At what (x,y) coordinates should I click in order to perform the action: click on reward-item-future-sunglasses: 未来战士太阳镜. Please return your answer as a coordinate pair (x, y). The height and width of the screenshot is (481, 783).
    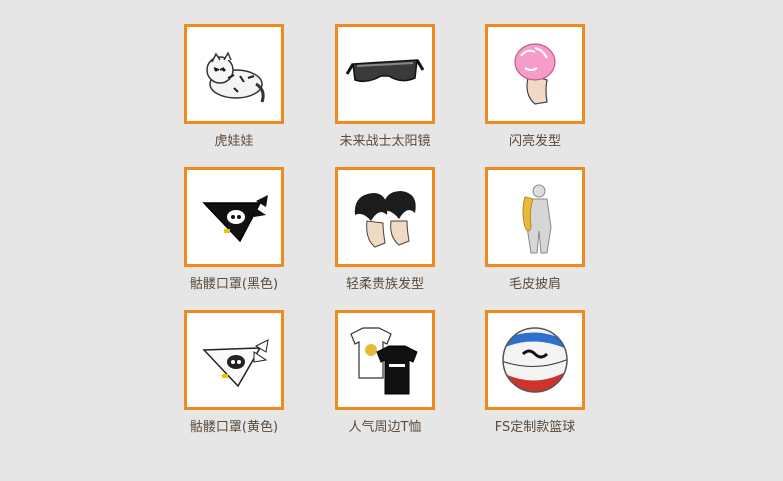
    Looking at the image, I should click on (385, 86).